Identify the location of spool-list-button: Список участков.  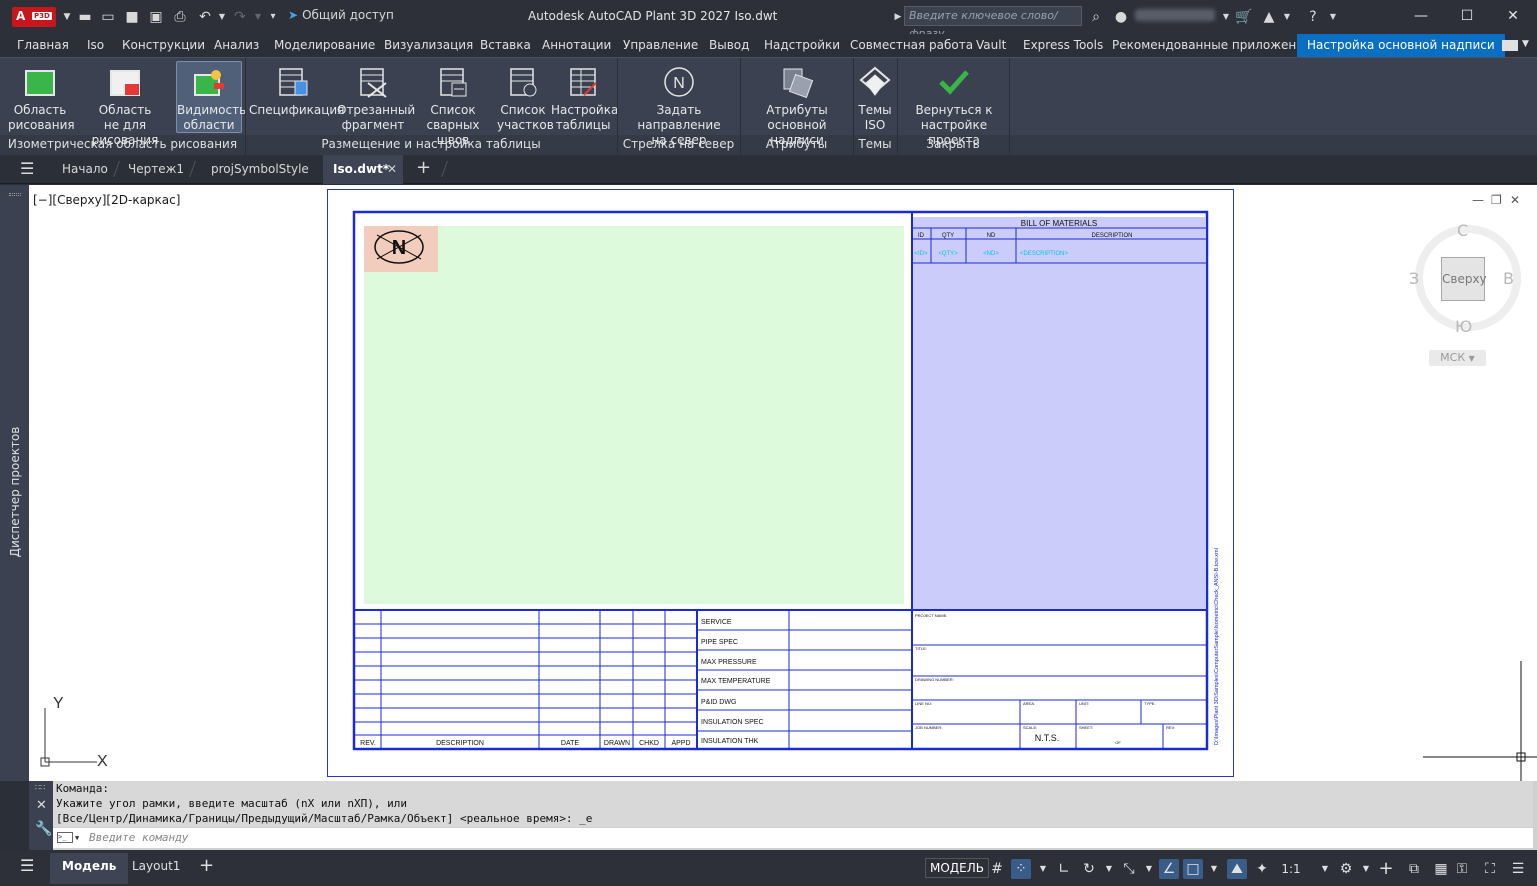
(525, 97).